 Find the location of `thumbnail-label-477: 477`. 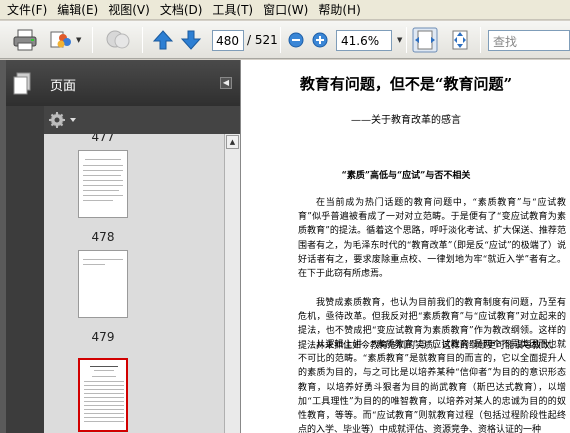

thumbnail-label-477: 477 is located at coordinates (103, 139).